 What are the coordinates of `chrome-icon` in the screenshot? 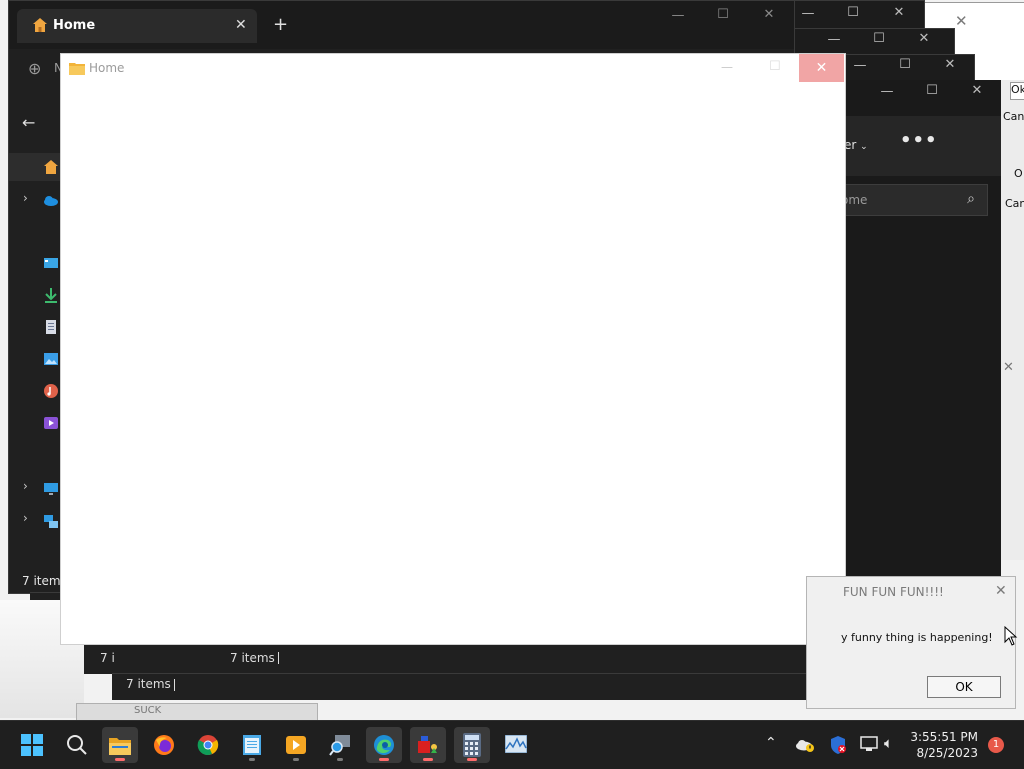 It's located at (208, 745).